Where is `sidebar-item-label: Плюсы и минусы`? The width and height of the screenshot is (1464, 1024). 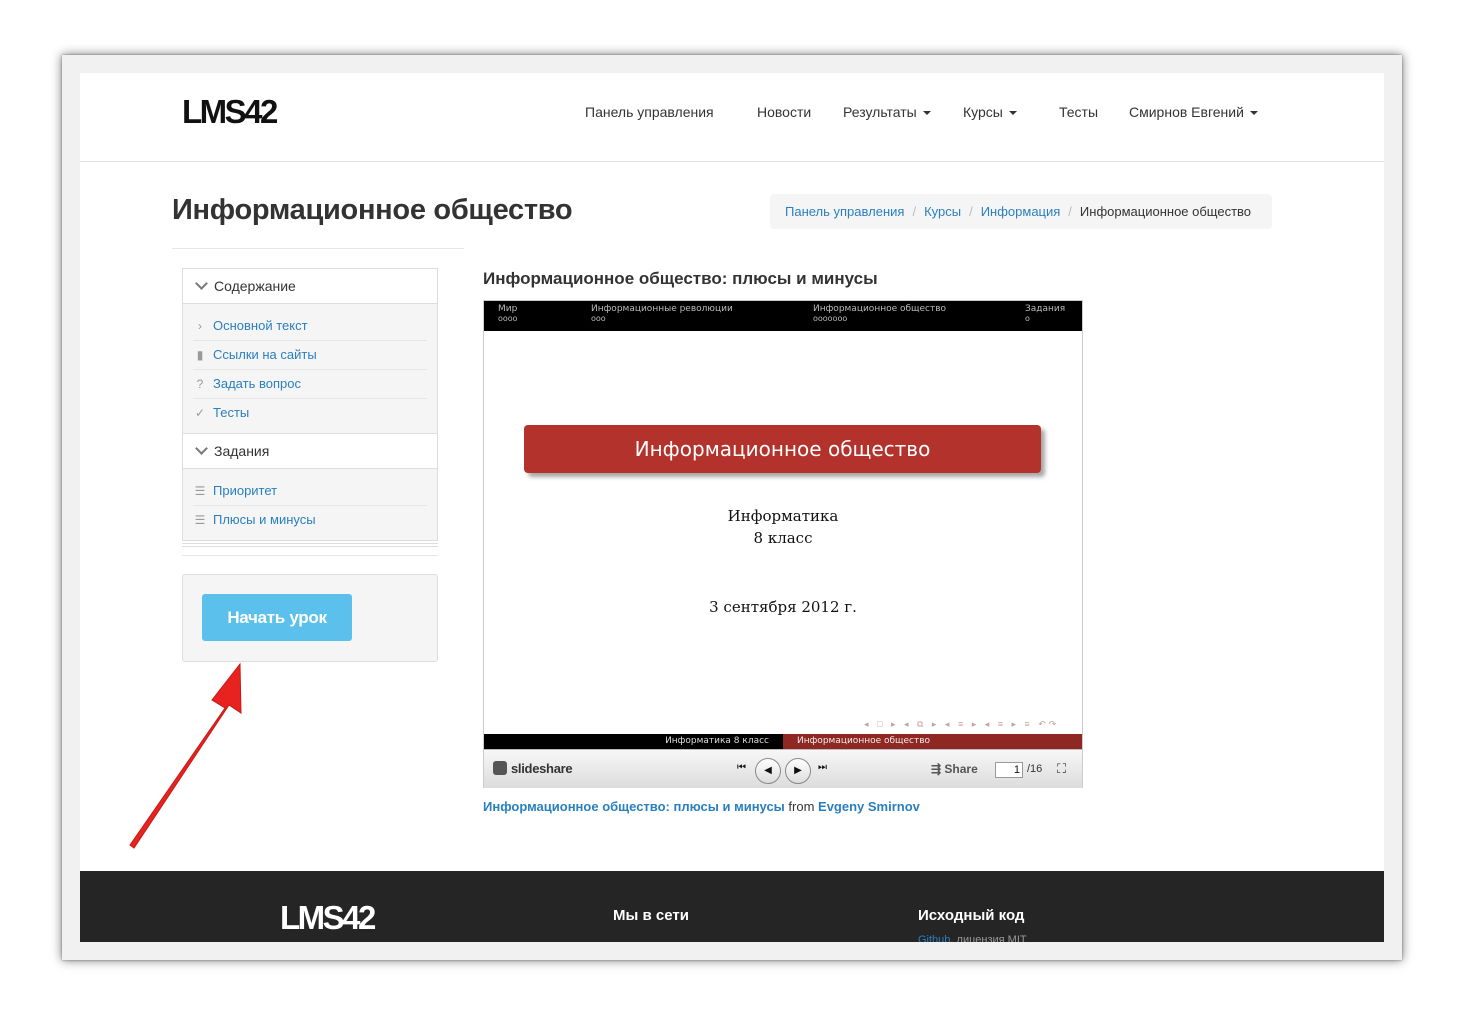
sidebar-item-label: Плюсы и минусы is located at coordinates (264, 519).